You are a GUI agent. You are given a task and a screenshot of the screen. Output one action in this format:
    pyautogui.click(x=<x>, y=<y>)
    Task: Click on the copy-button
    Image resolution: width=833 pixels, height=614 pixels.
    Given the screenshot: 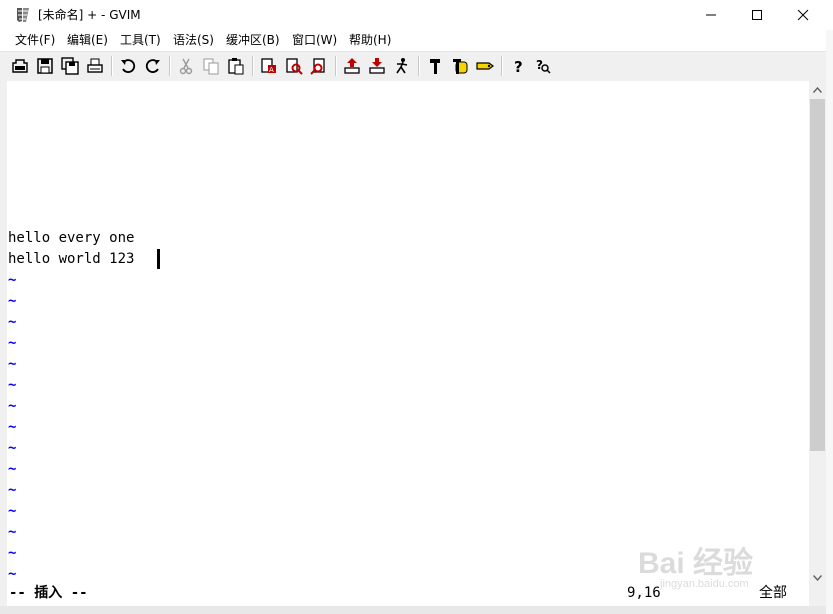 What is the action you would take?
    pyautogui.click(x=211, y=66)
    